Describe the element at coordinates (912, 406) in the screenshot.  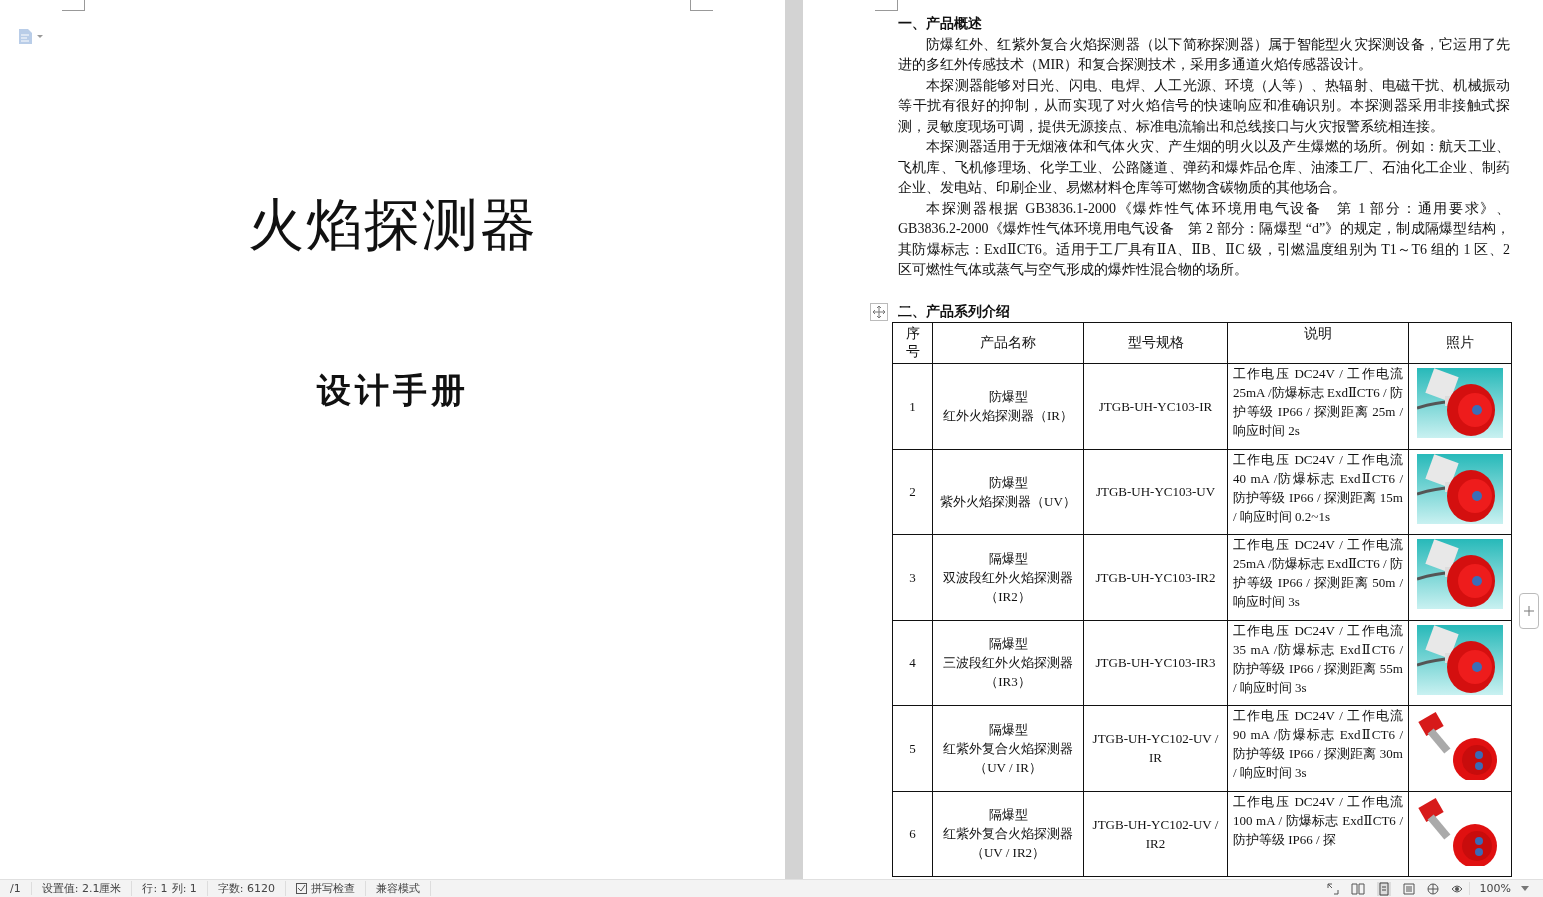
I see `table-cell: 1` at that location.